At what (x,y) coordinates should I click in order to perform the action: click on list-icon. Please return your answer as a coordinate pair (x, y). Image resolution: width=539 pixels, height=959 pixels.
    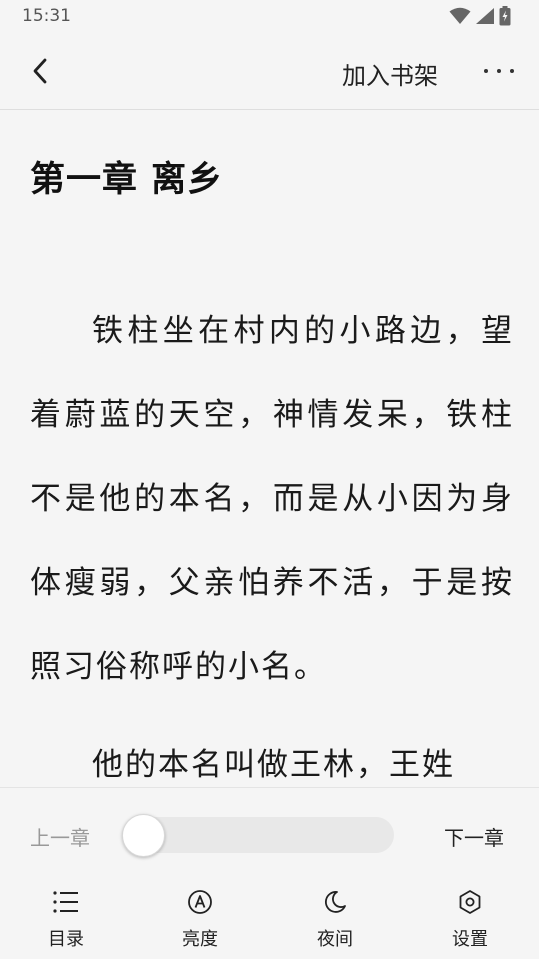
    Looking at the image, I should click on (66, 902).